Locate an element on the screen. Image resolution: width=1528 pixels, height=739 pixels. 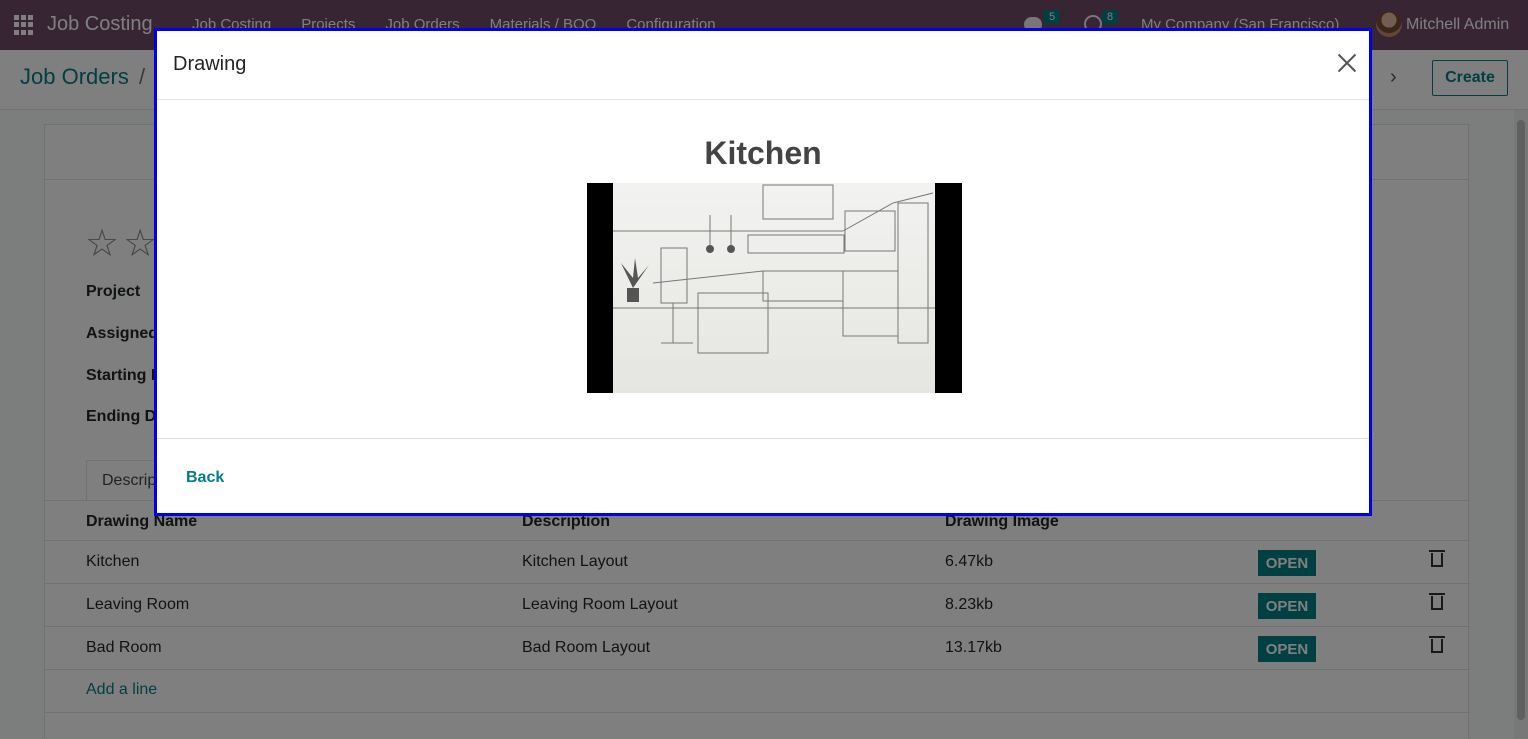
drawing-image is located at coordinates (774, 288).